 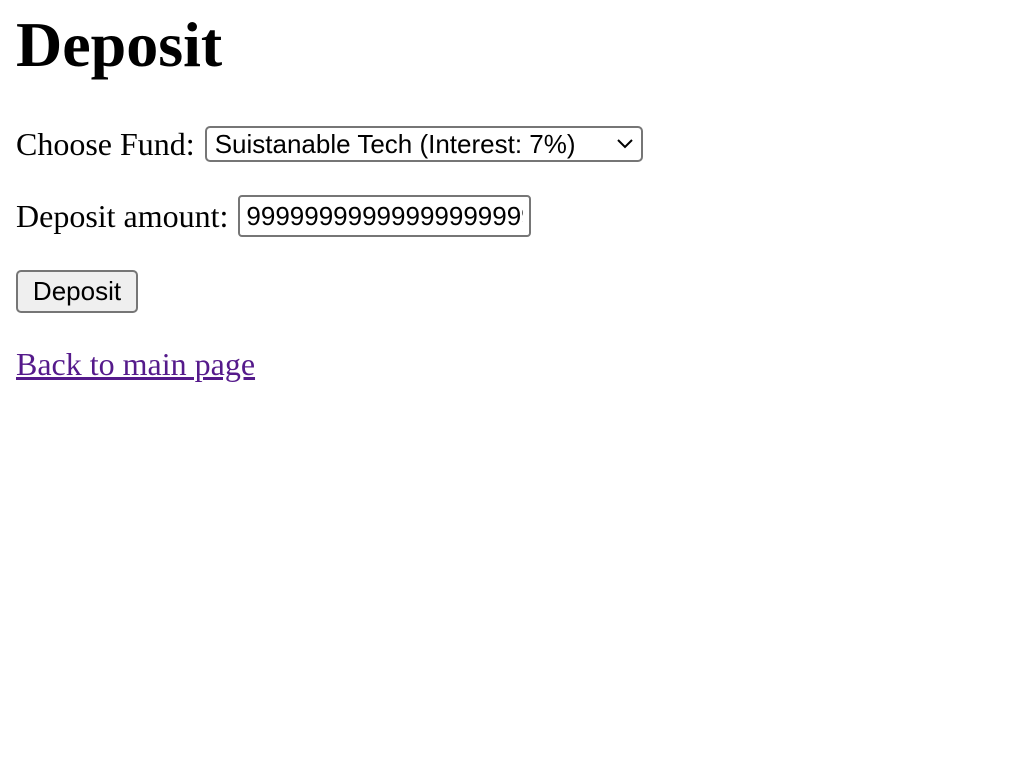 I want to click on fund-label: Choose Fund:, so click(x=105, y=144).